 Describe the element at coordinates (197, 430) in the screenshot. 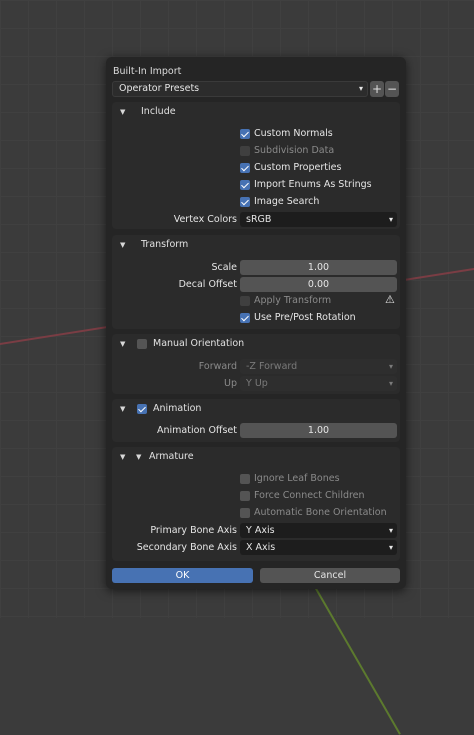

I see `animation-offset-label: Animation Offset` at that location.